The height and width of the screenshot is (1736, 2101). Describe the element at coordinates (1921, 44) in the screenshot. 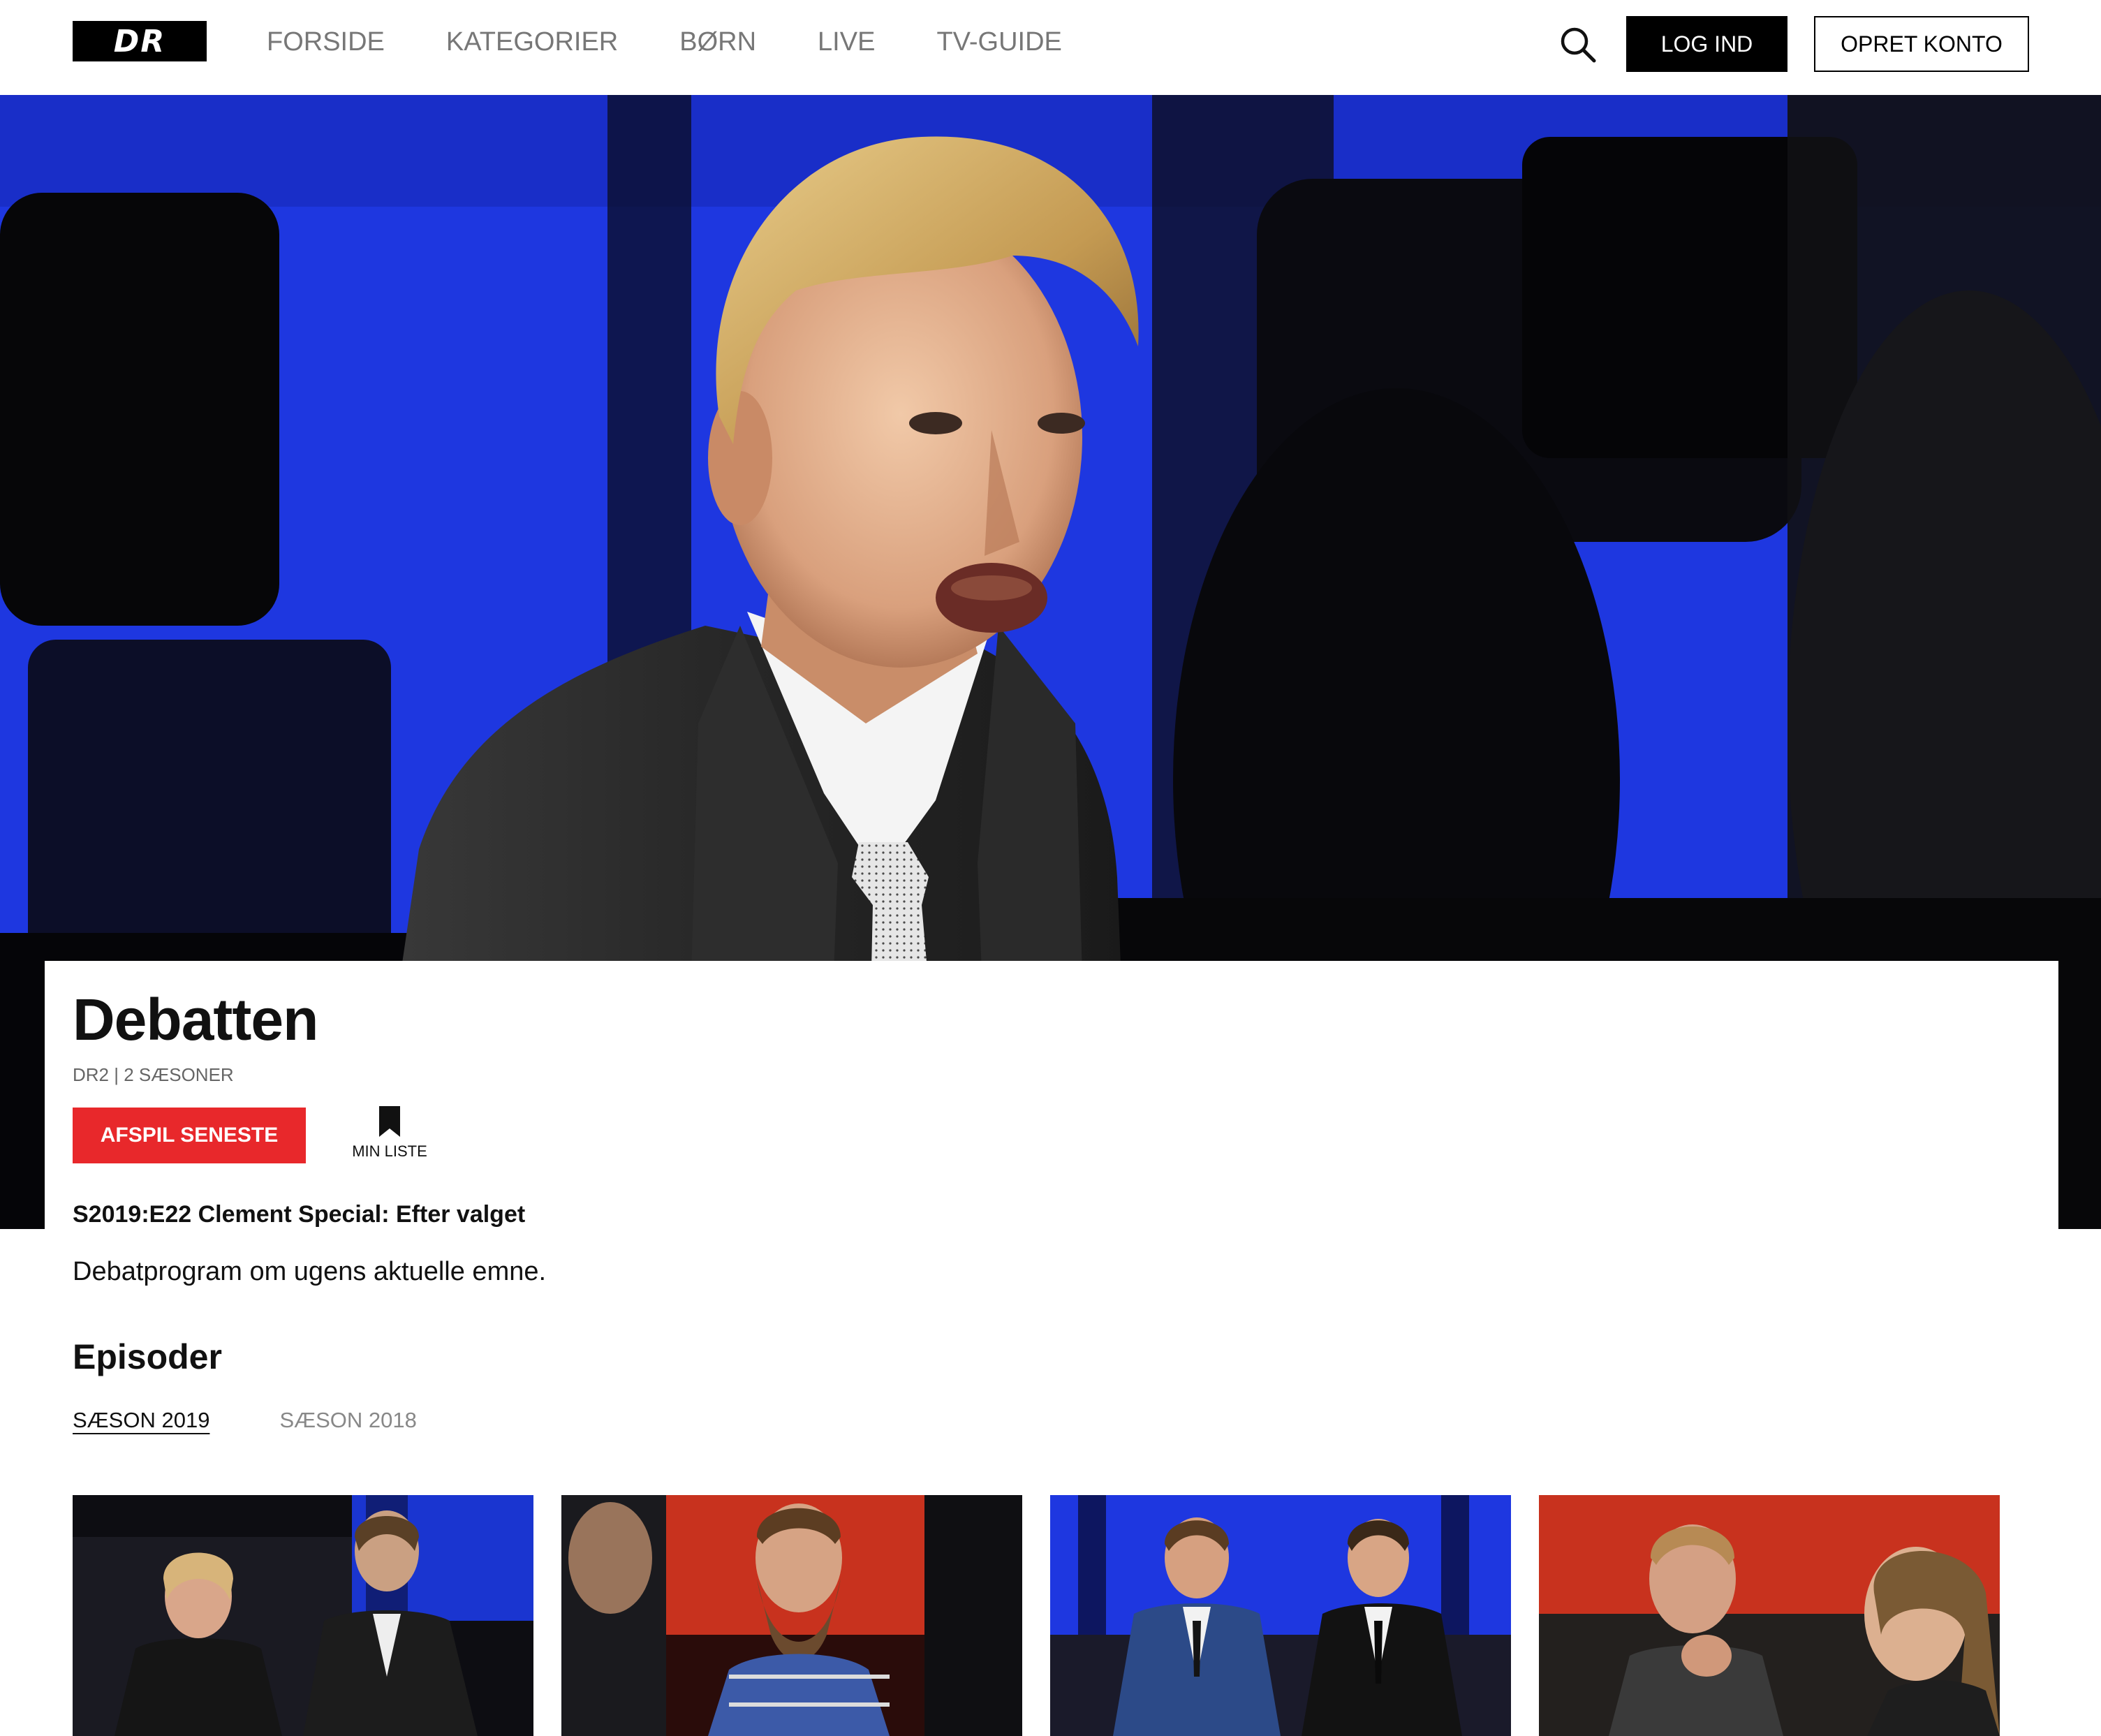

I see `create-account-button: OPRET KONTO` at that location.